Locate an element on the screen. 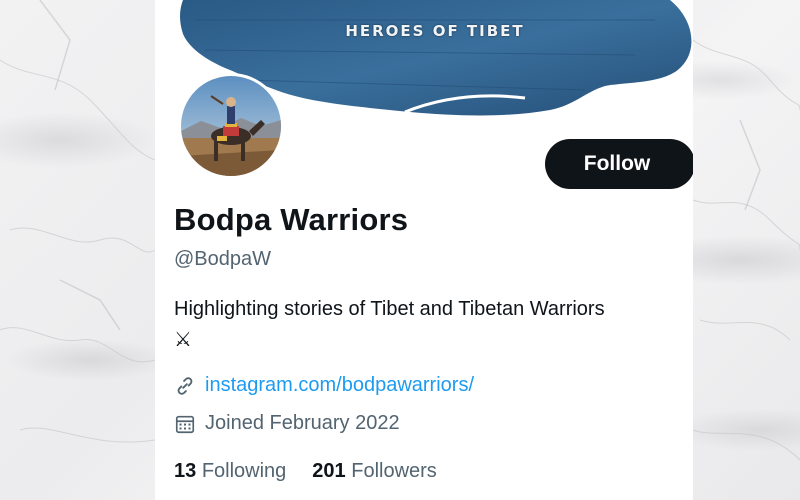  follow-stats: 13 Following 201 Followers is located at coordinates (318, 471).